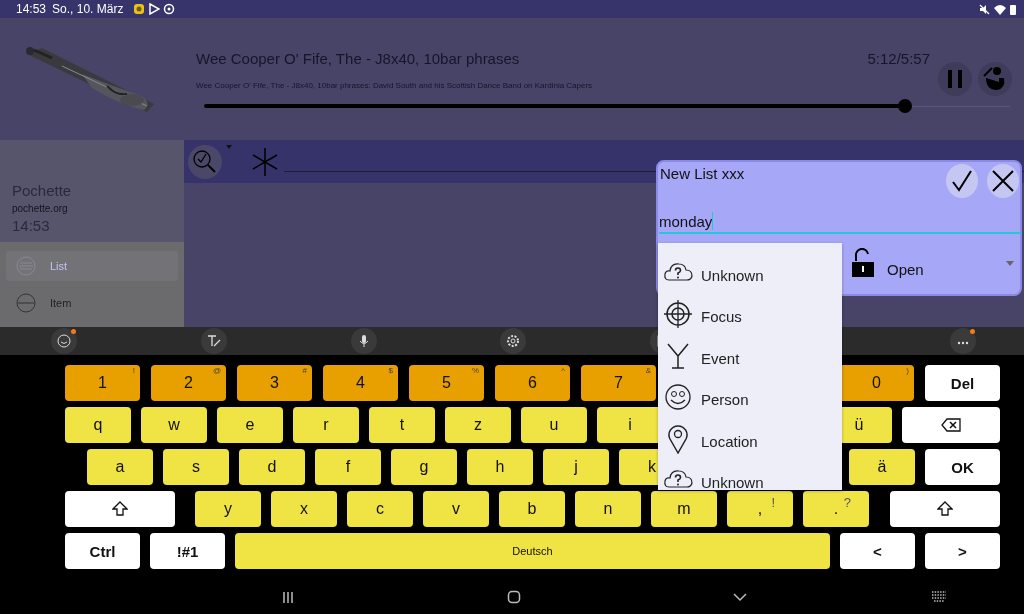  I want to click on key: c, so click(380, 509).